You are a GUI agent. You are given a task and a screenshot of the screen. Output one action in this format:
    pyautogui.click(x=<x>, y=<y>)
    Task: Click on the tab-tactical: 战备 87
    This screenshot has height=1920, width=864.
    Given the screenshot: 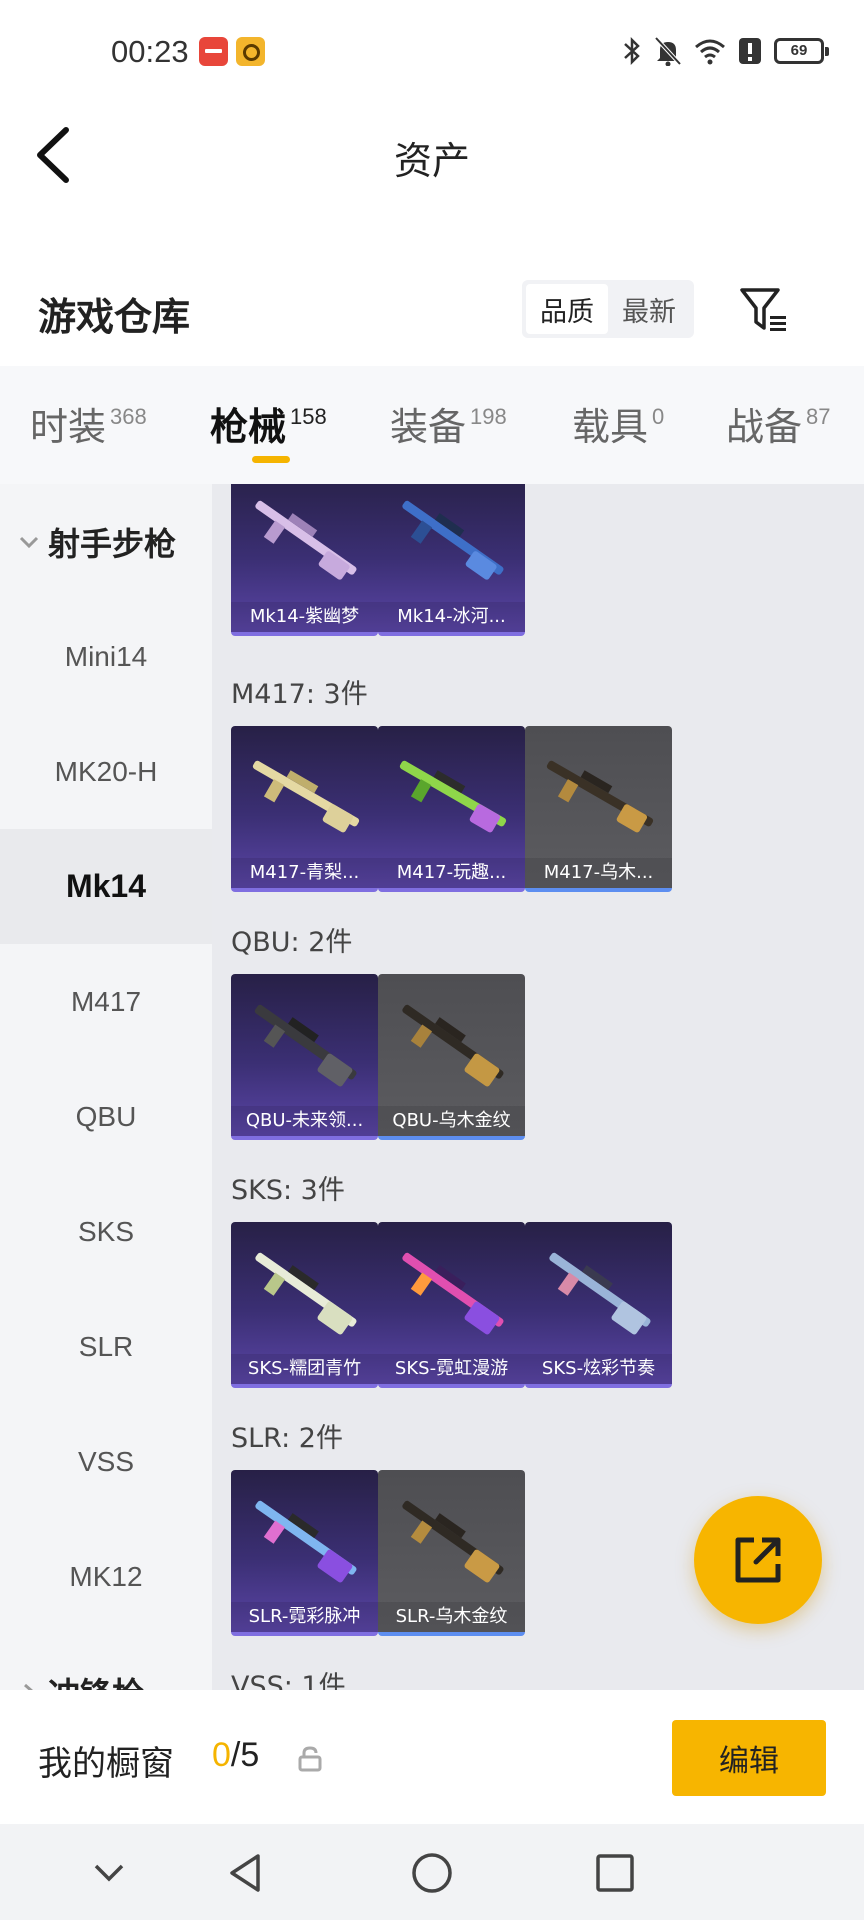 What is the action you would take?
    pyautogui.click(x=778, y=423)
    